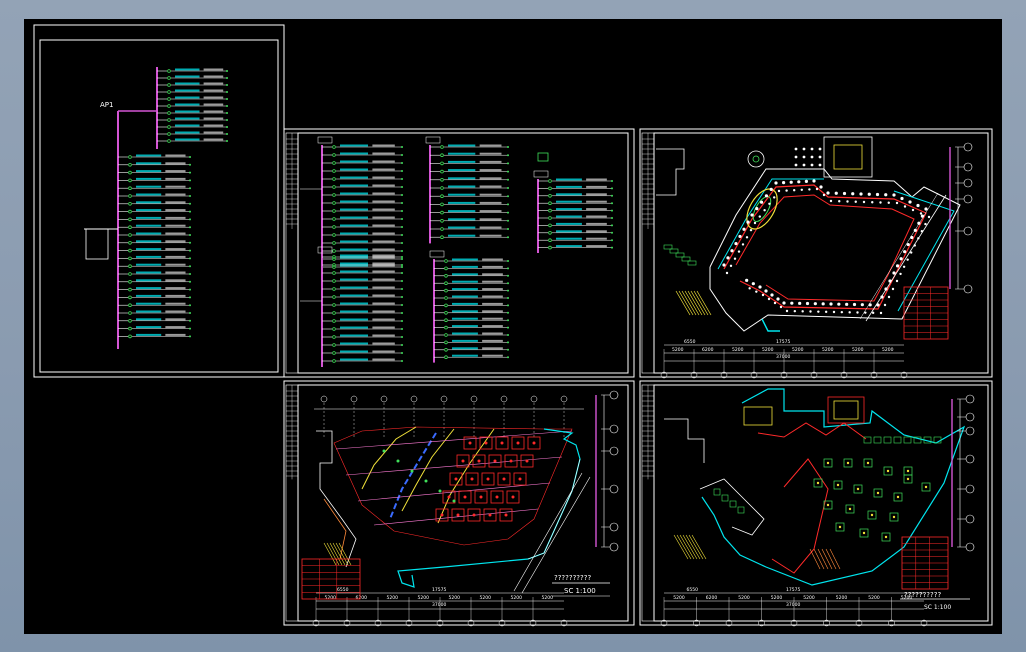  What do you see at coordinates (712, 598) in the screenshot?
I see `dimension-value: 6200` at bounding box center [712, 598].